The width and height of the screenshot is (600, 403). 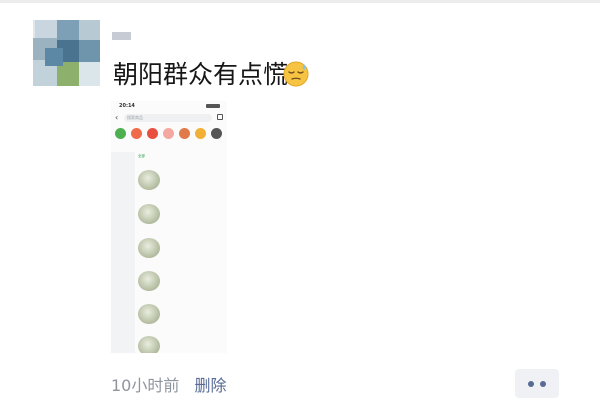 I want to click on more-actions-button, so click(x=537, y=383).